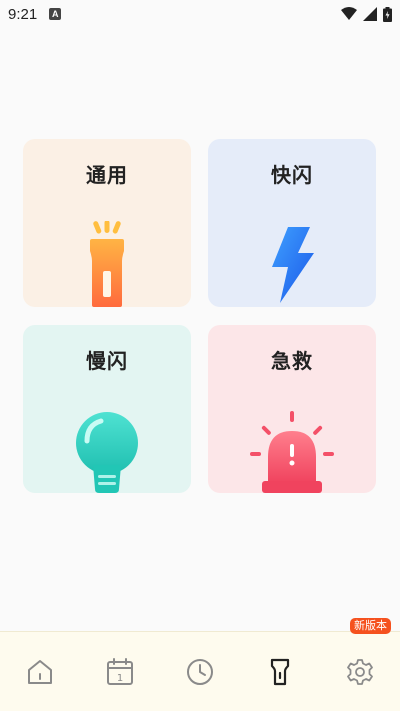  Describe the element at coordinates (370, 625) in the screenshot. I see `new-version-badge: 新版本` at that location.